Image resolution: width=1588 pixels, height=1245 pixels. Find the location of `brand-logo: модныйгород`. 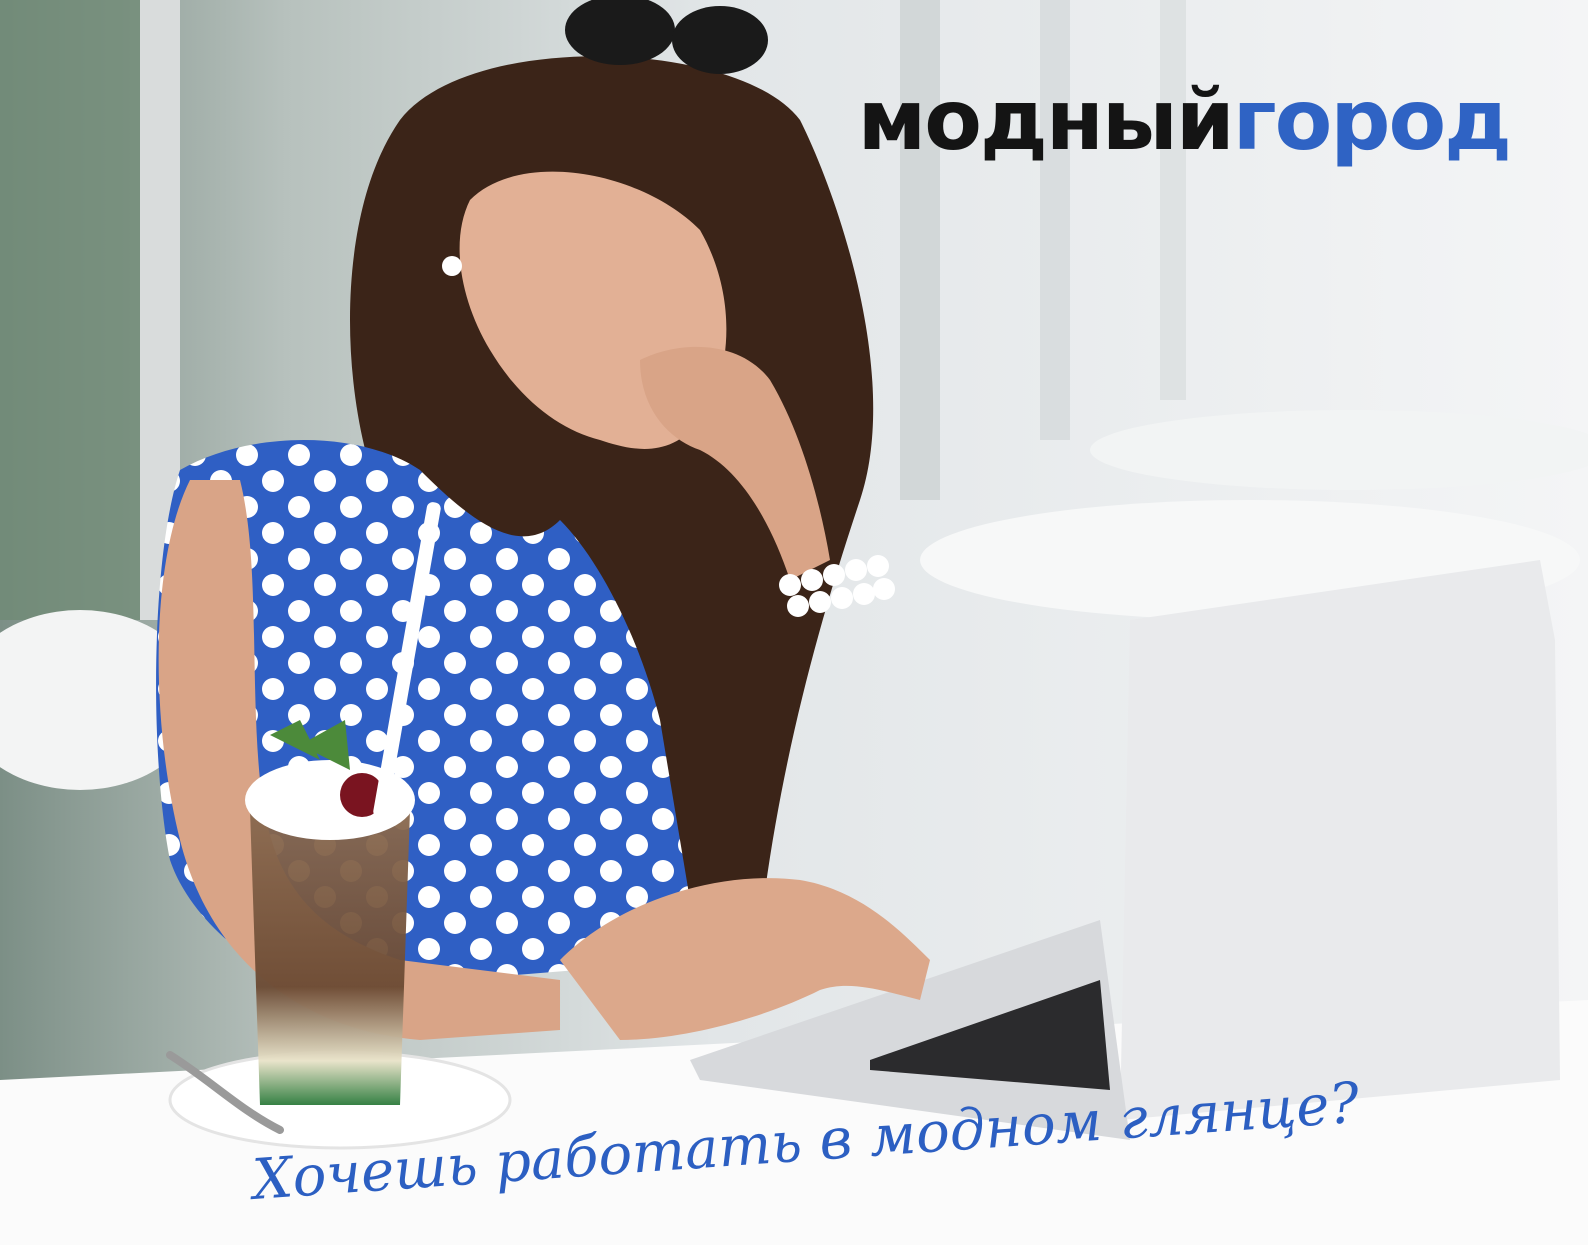

brand-logo: модныйгород is located at coordinates (1185, 120).